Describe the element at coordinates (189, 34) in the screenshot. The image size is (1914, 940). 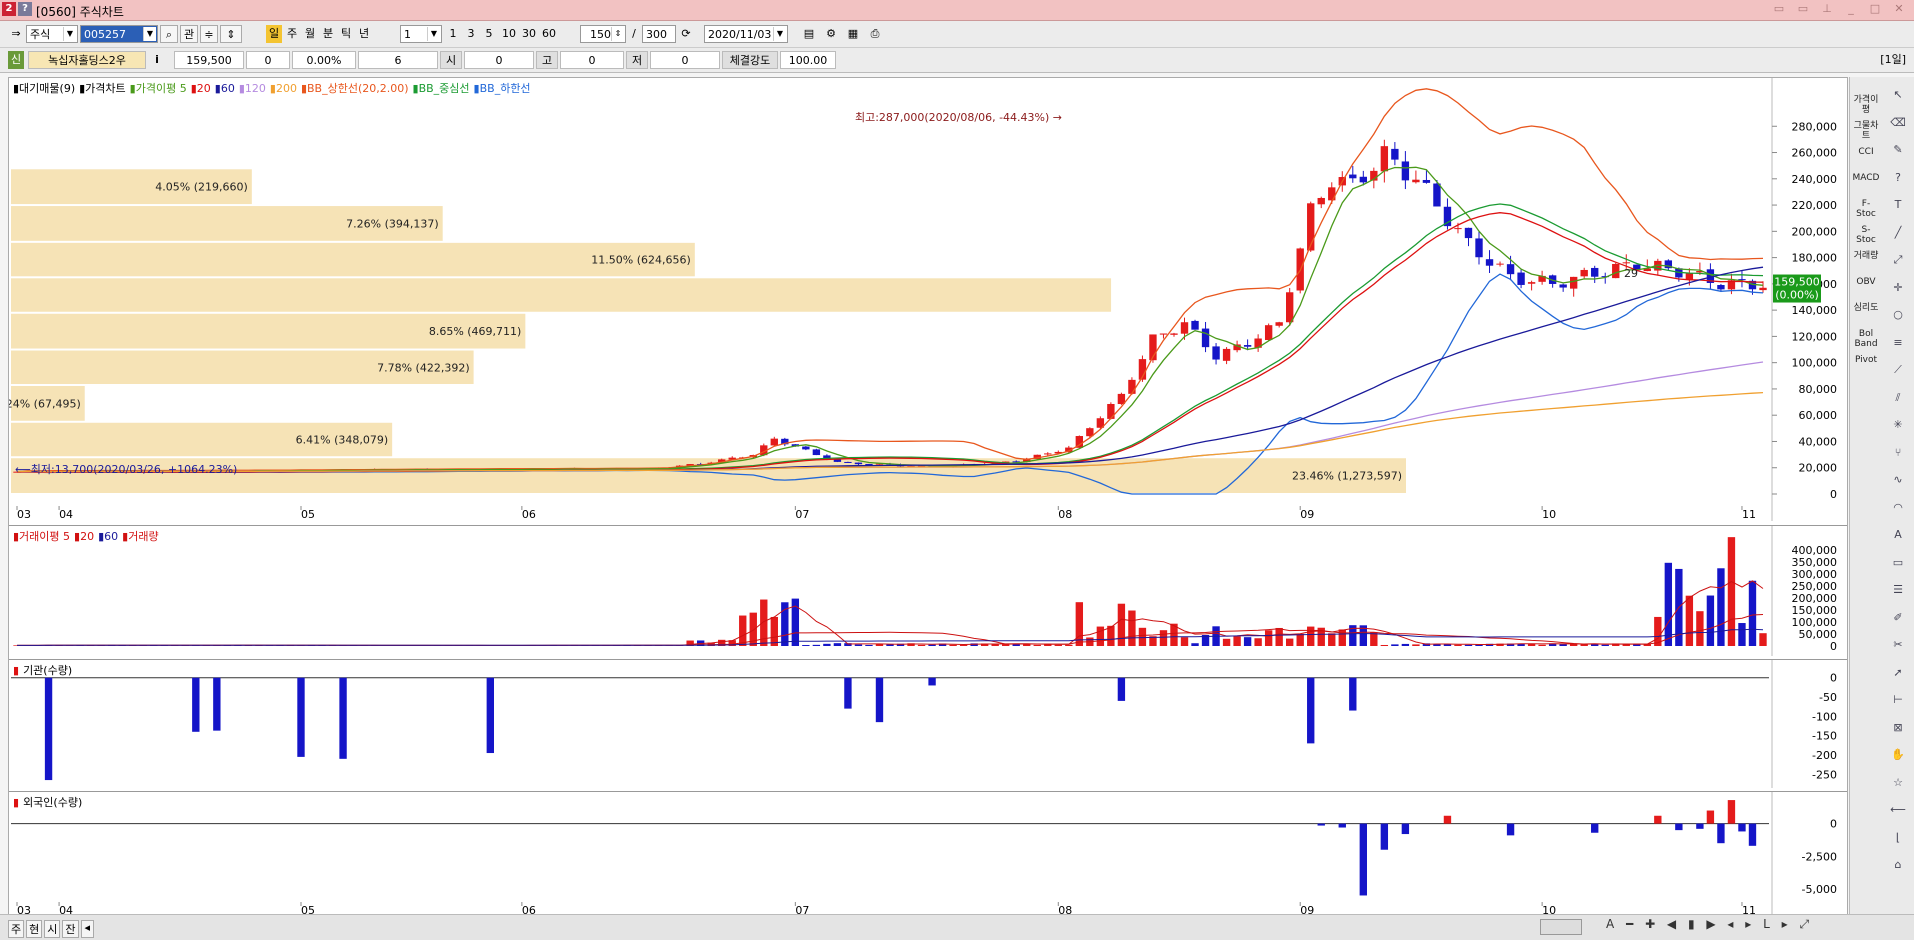
I see `gwan-button: 관` at that location.